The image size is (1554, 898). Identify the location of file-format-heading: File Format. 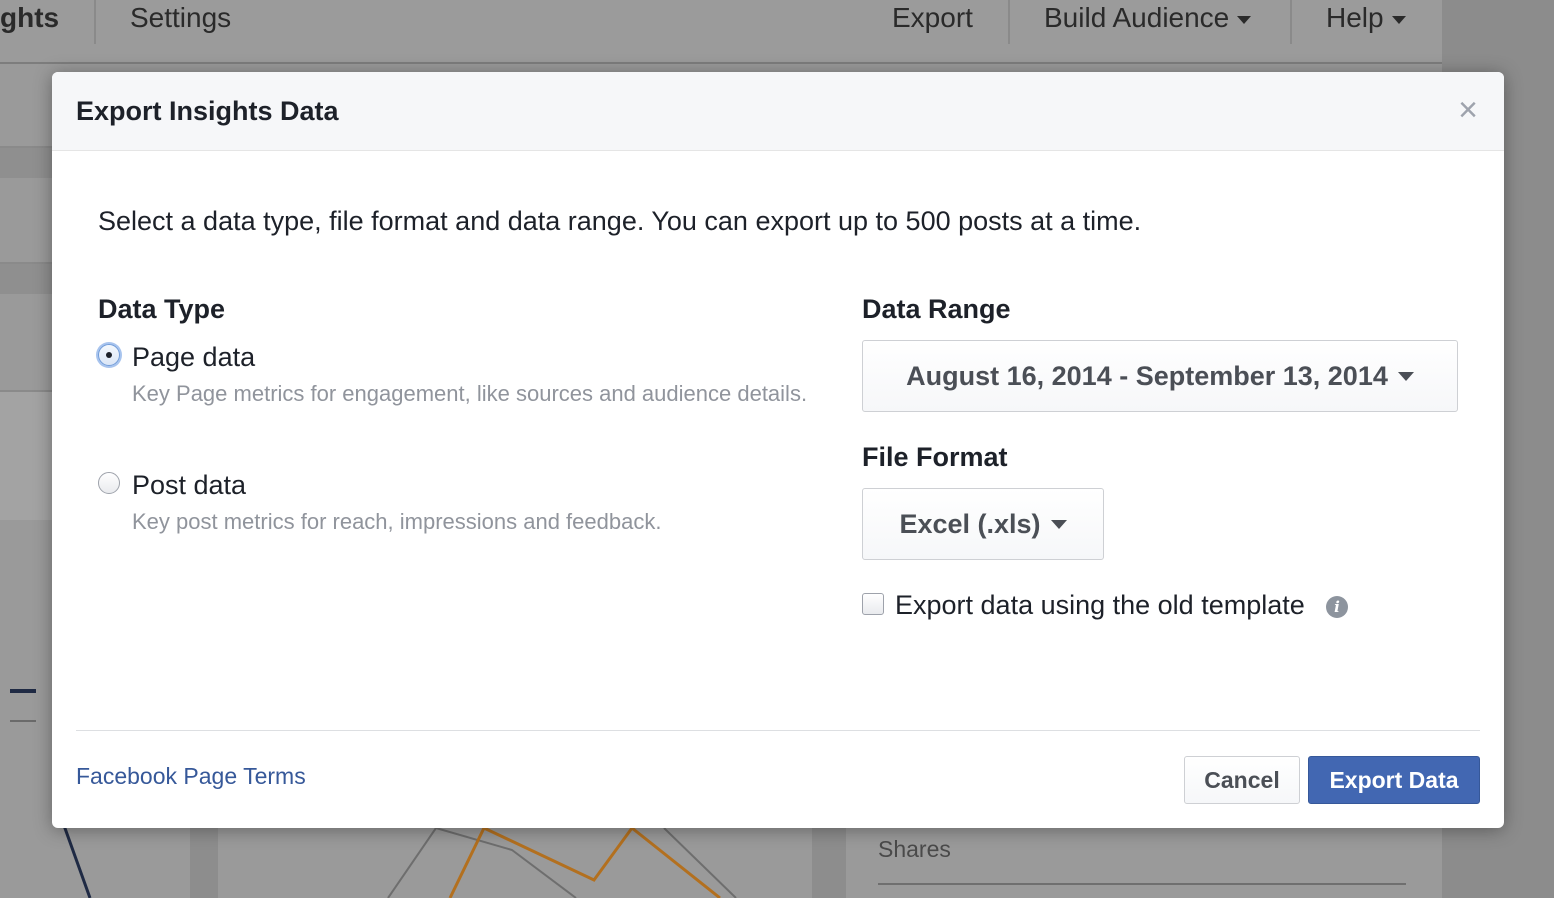
(935, 457).